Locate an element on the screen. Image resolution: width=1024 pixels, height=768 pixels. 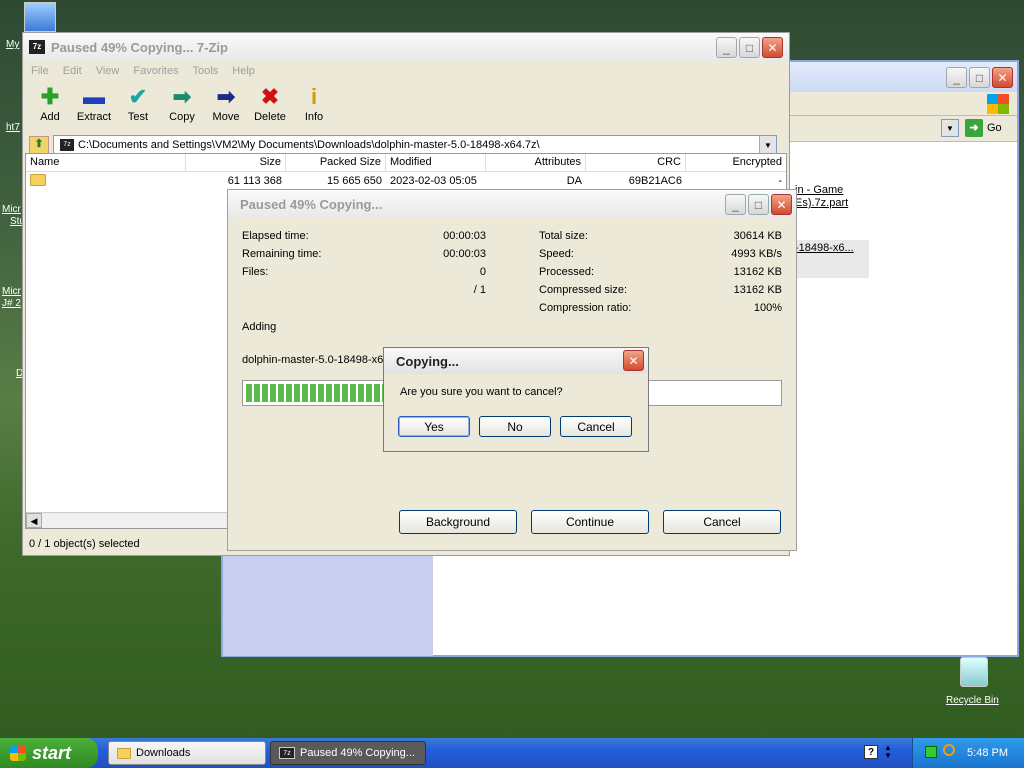
copy-icon: ➡ is located at coordinates (182, 96).